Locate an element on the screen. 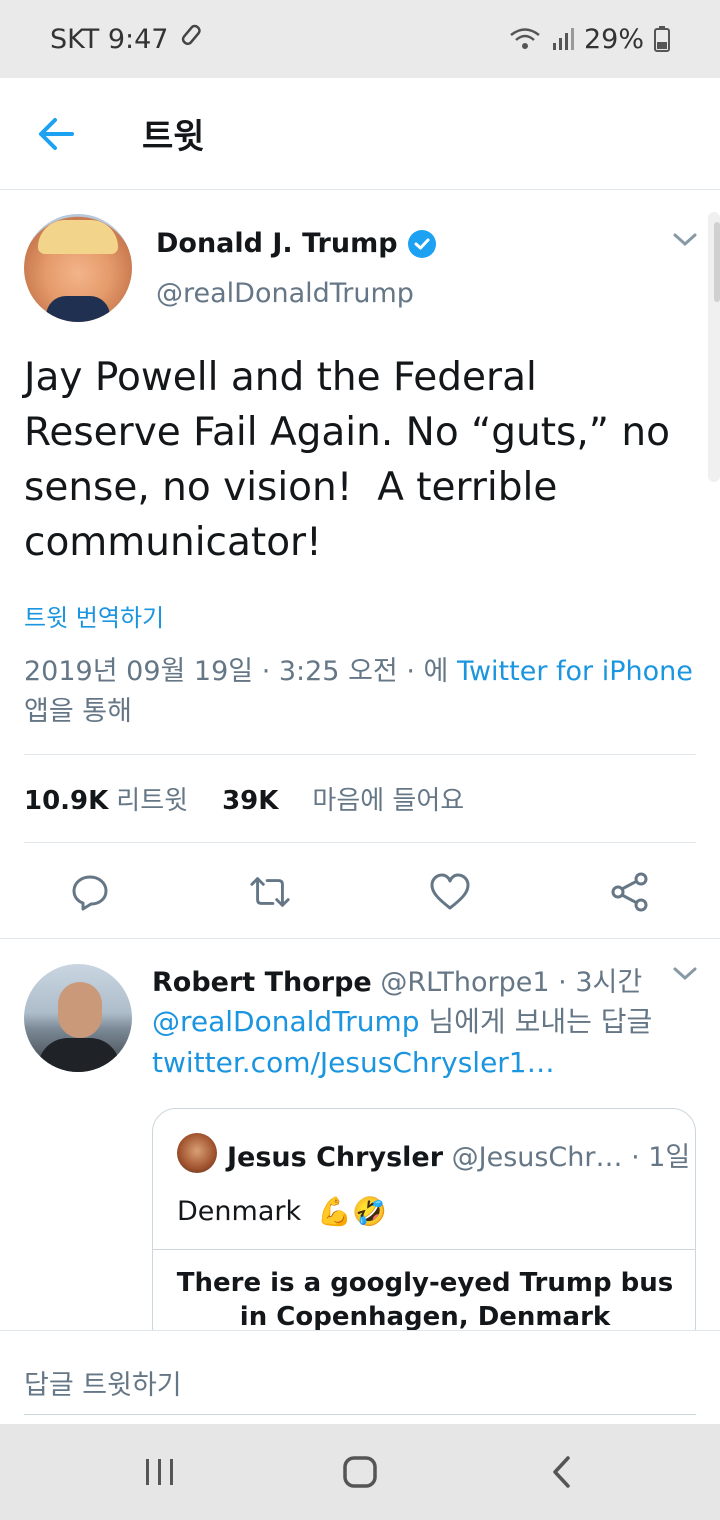 The width and height of the screenshot is (720, 1520). reply-header: Robert Thorpe @RLThorpe1 · 3시간 is located at coordinates (397, 979).